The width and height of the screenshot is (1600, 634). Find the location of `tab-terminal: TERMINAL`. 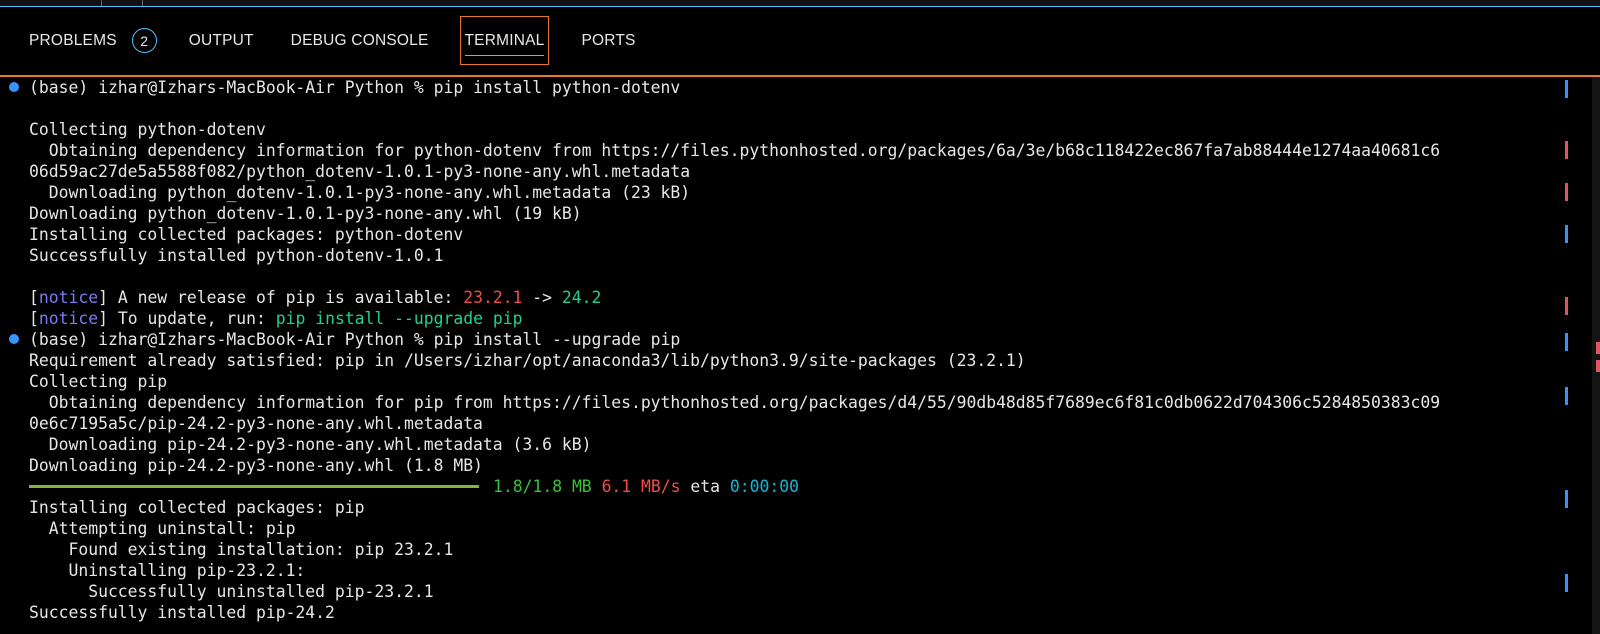

tab-terminal: TERMINAL is located at coordinates (504, 40).